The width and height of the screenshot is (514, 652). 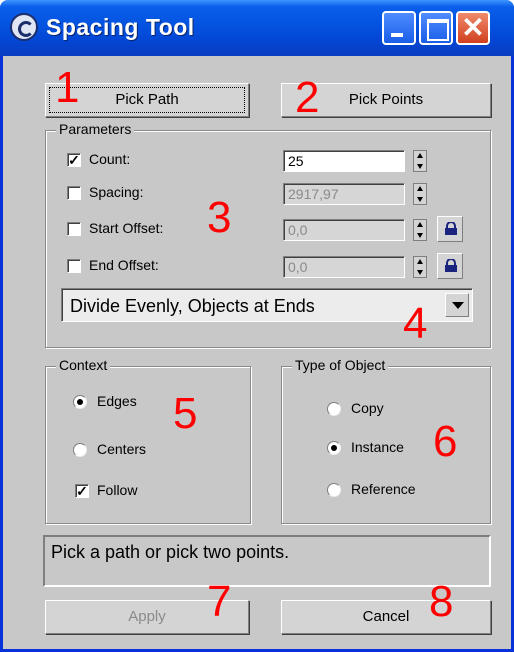 What do you see at coordinates (386, 617) in the screenshot?
I see `cancel-button: Cancel` at bounding box center [386, 617].